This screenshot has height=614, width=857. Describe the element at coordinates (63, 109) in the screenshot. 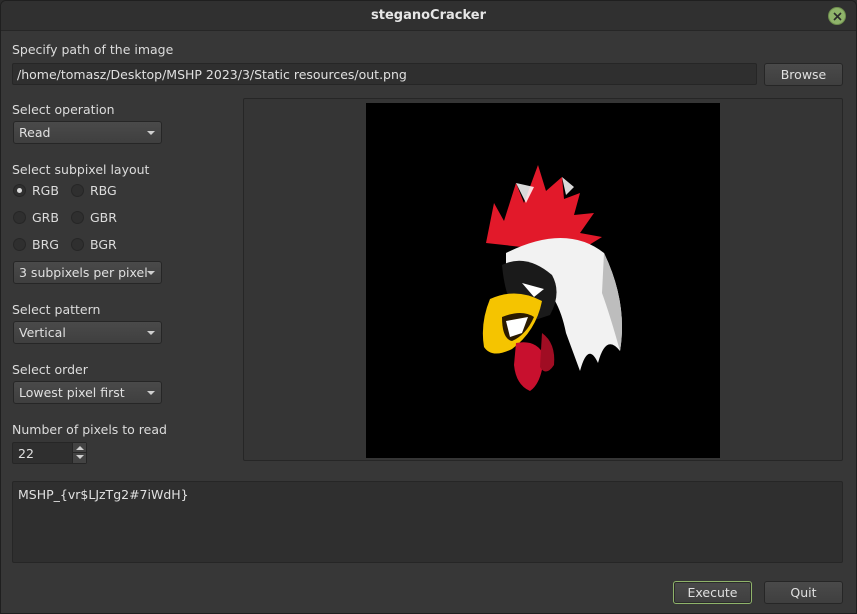

I see `operation-label: Select operation` at that location.